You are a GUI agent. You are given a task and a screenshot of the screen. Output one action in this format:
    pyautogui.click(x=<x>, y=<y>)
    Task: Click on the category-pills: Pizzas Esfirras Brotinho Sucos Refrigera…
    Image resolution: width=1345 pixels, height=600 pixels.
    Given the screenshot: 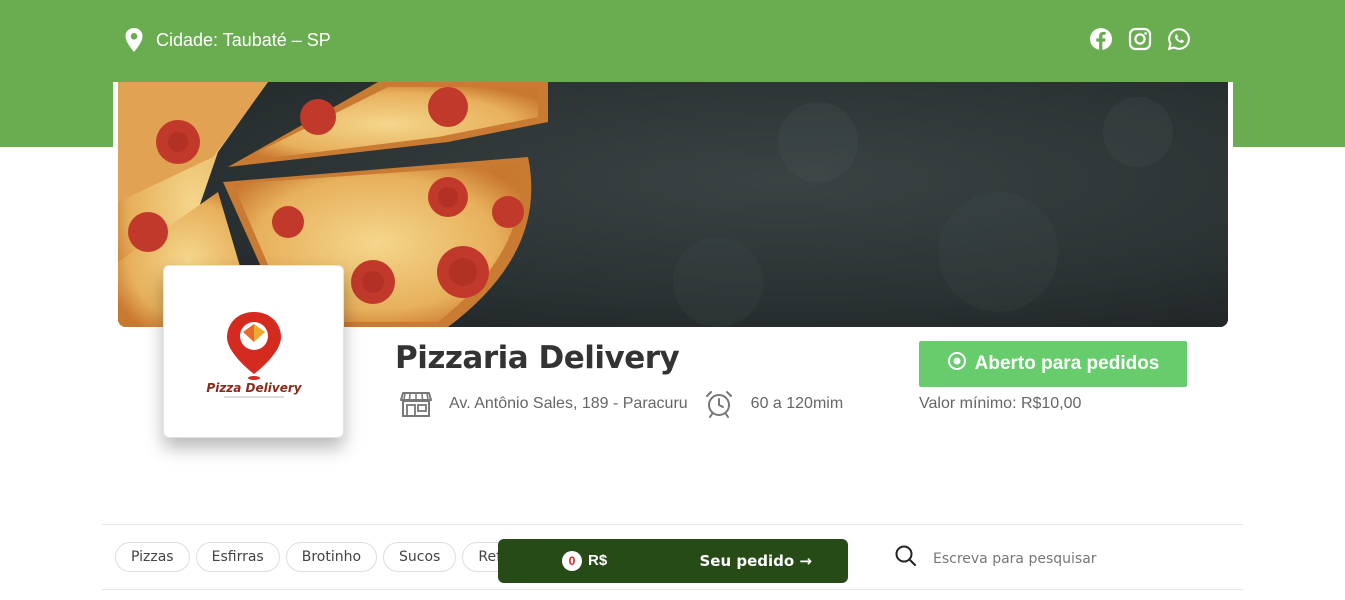 What is the action you would take?
    pyautogui.click(x=314, y=557)
    